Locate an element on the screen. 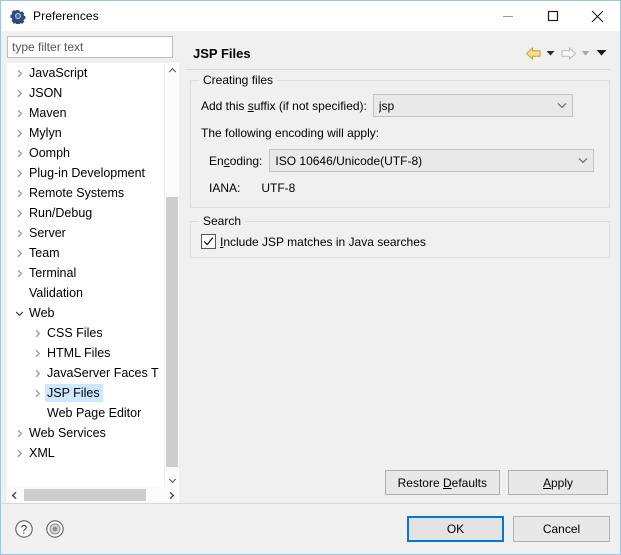 The image size is (621, 555). scroll-up-button is located at coordinates (172, 70).